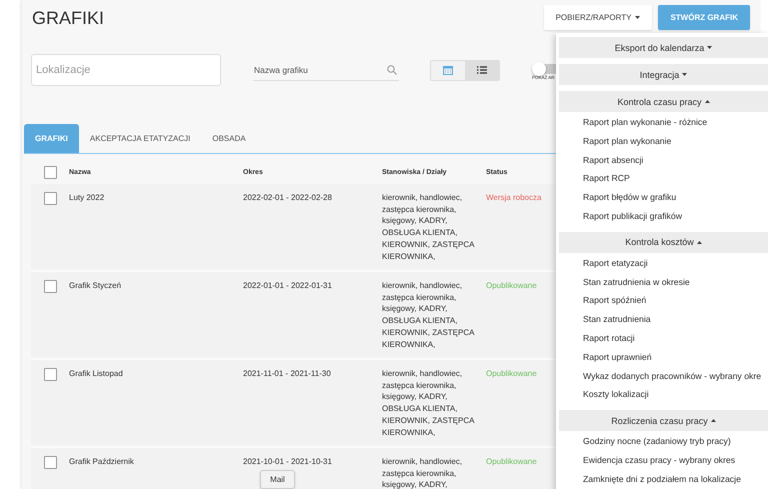 The height and width of the screenshot is (489, 768). I want to click on section-title: Kontrola czasu pracy, so click(659, 101).